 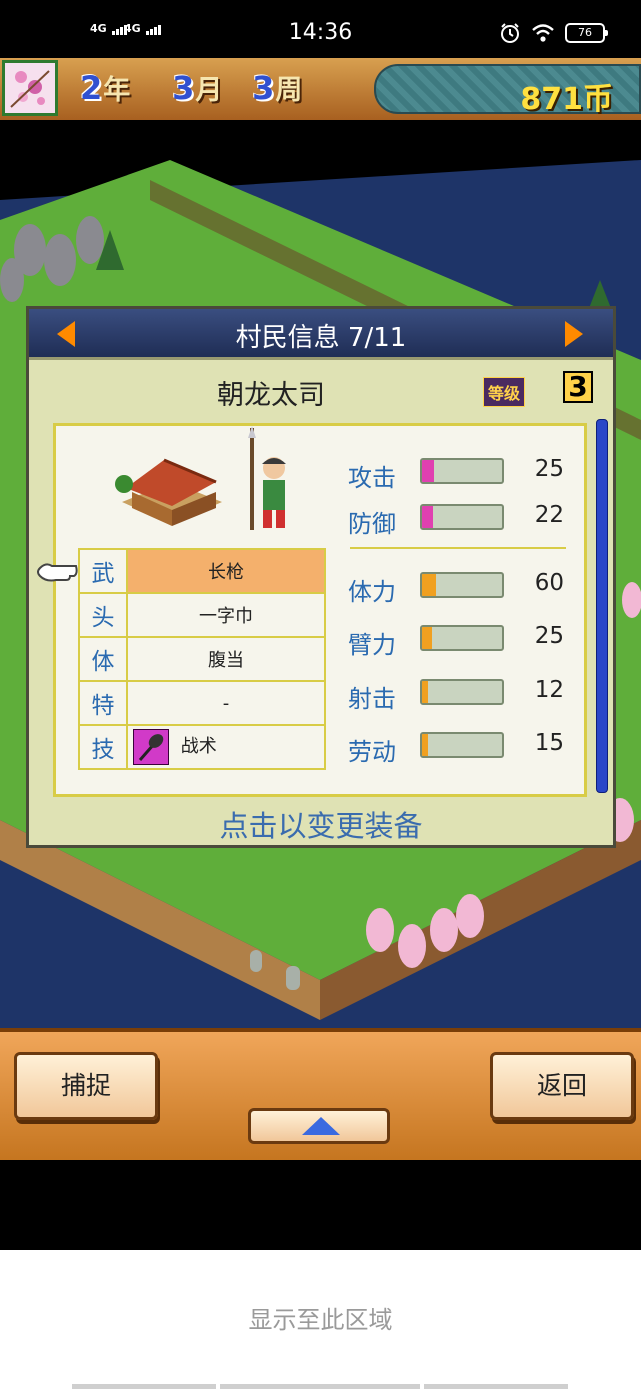 What do you see at coordinates (321, 824) in the screenshot?
I see `change-equipment-hint: 点击以变更装备` at bounding box center [321, 824].